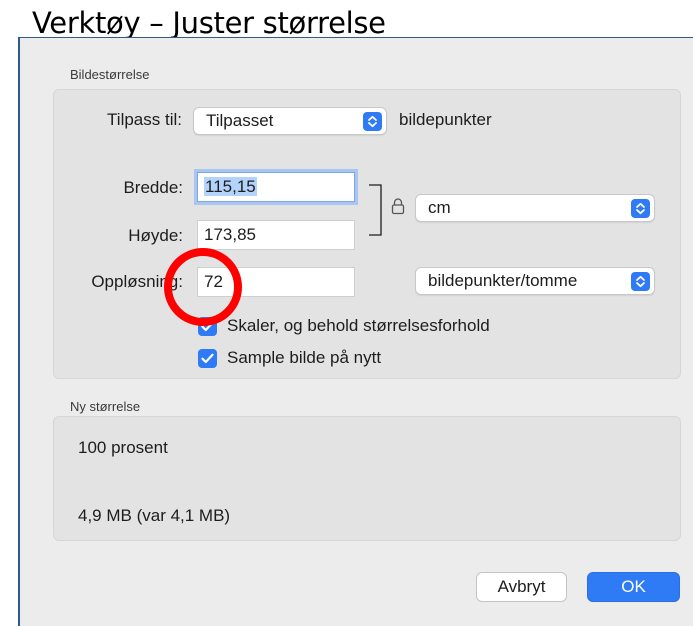  I want to click on fit-label: Tilpass til:, so click(144, 119).